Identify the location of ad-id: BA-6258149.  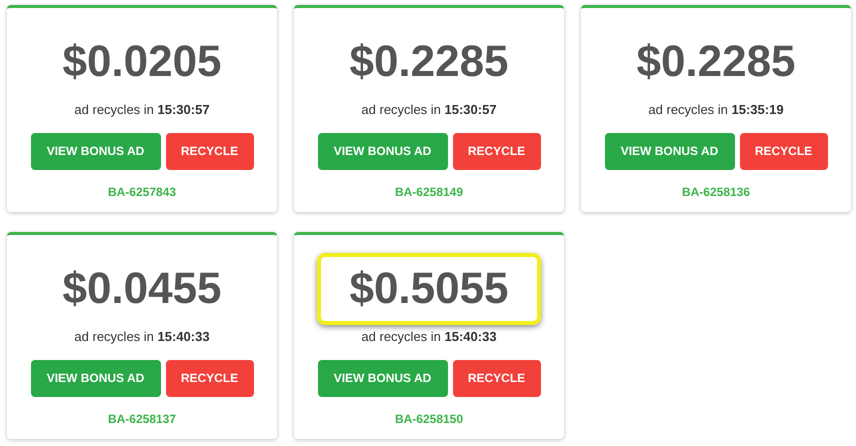
(429, 192).